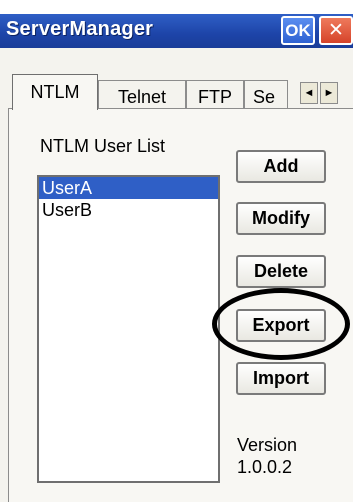  What do you see at coordinates (265, 467) in the screenshot?
I see `version-number: 1.0.0.2` at bounding box center [265, 467].